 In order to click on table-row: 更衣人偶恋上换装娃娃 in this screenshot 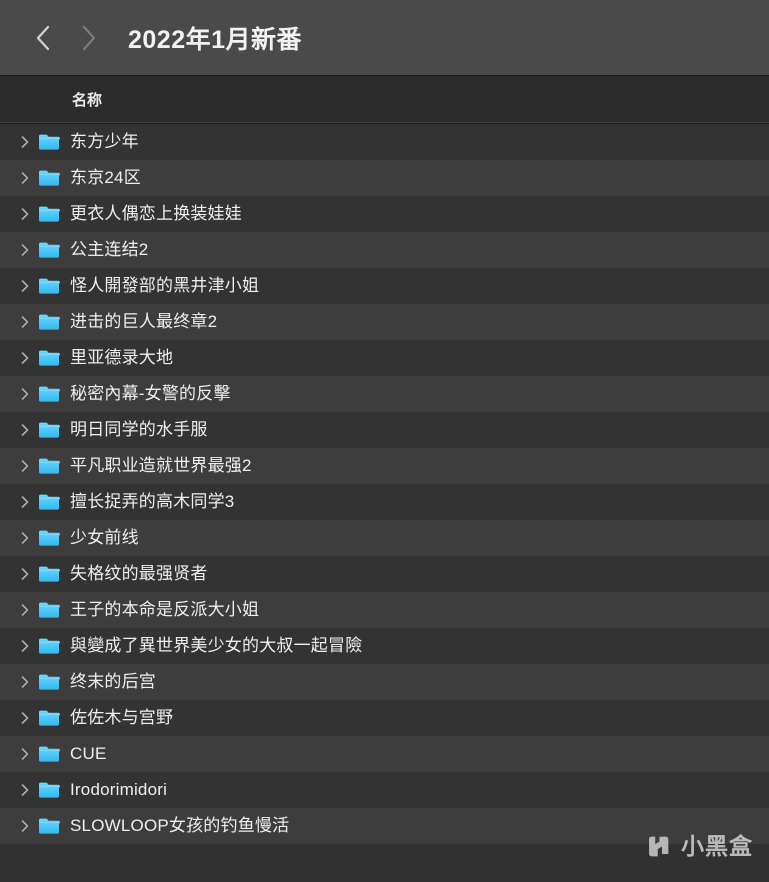, I will do `click(384, 214)`.